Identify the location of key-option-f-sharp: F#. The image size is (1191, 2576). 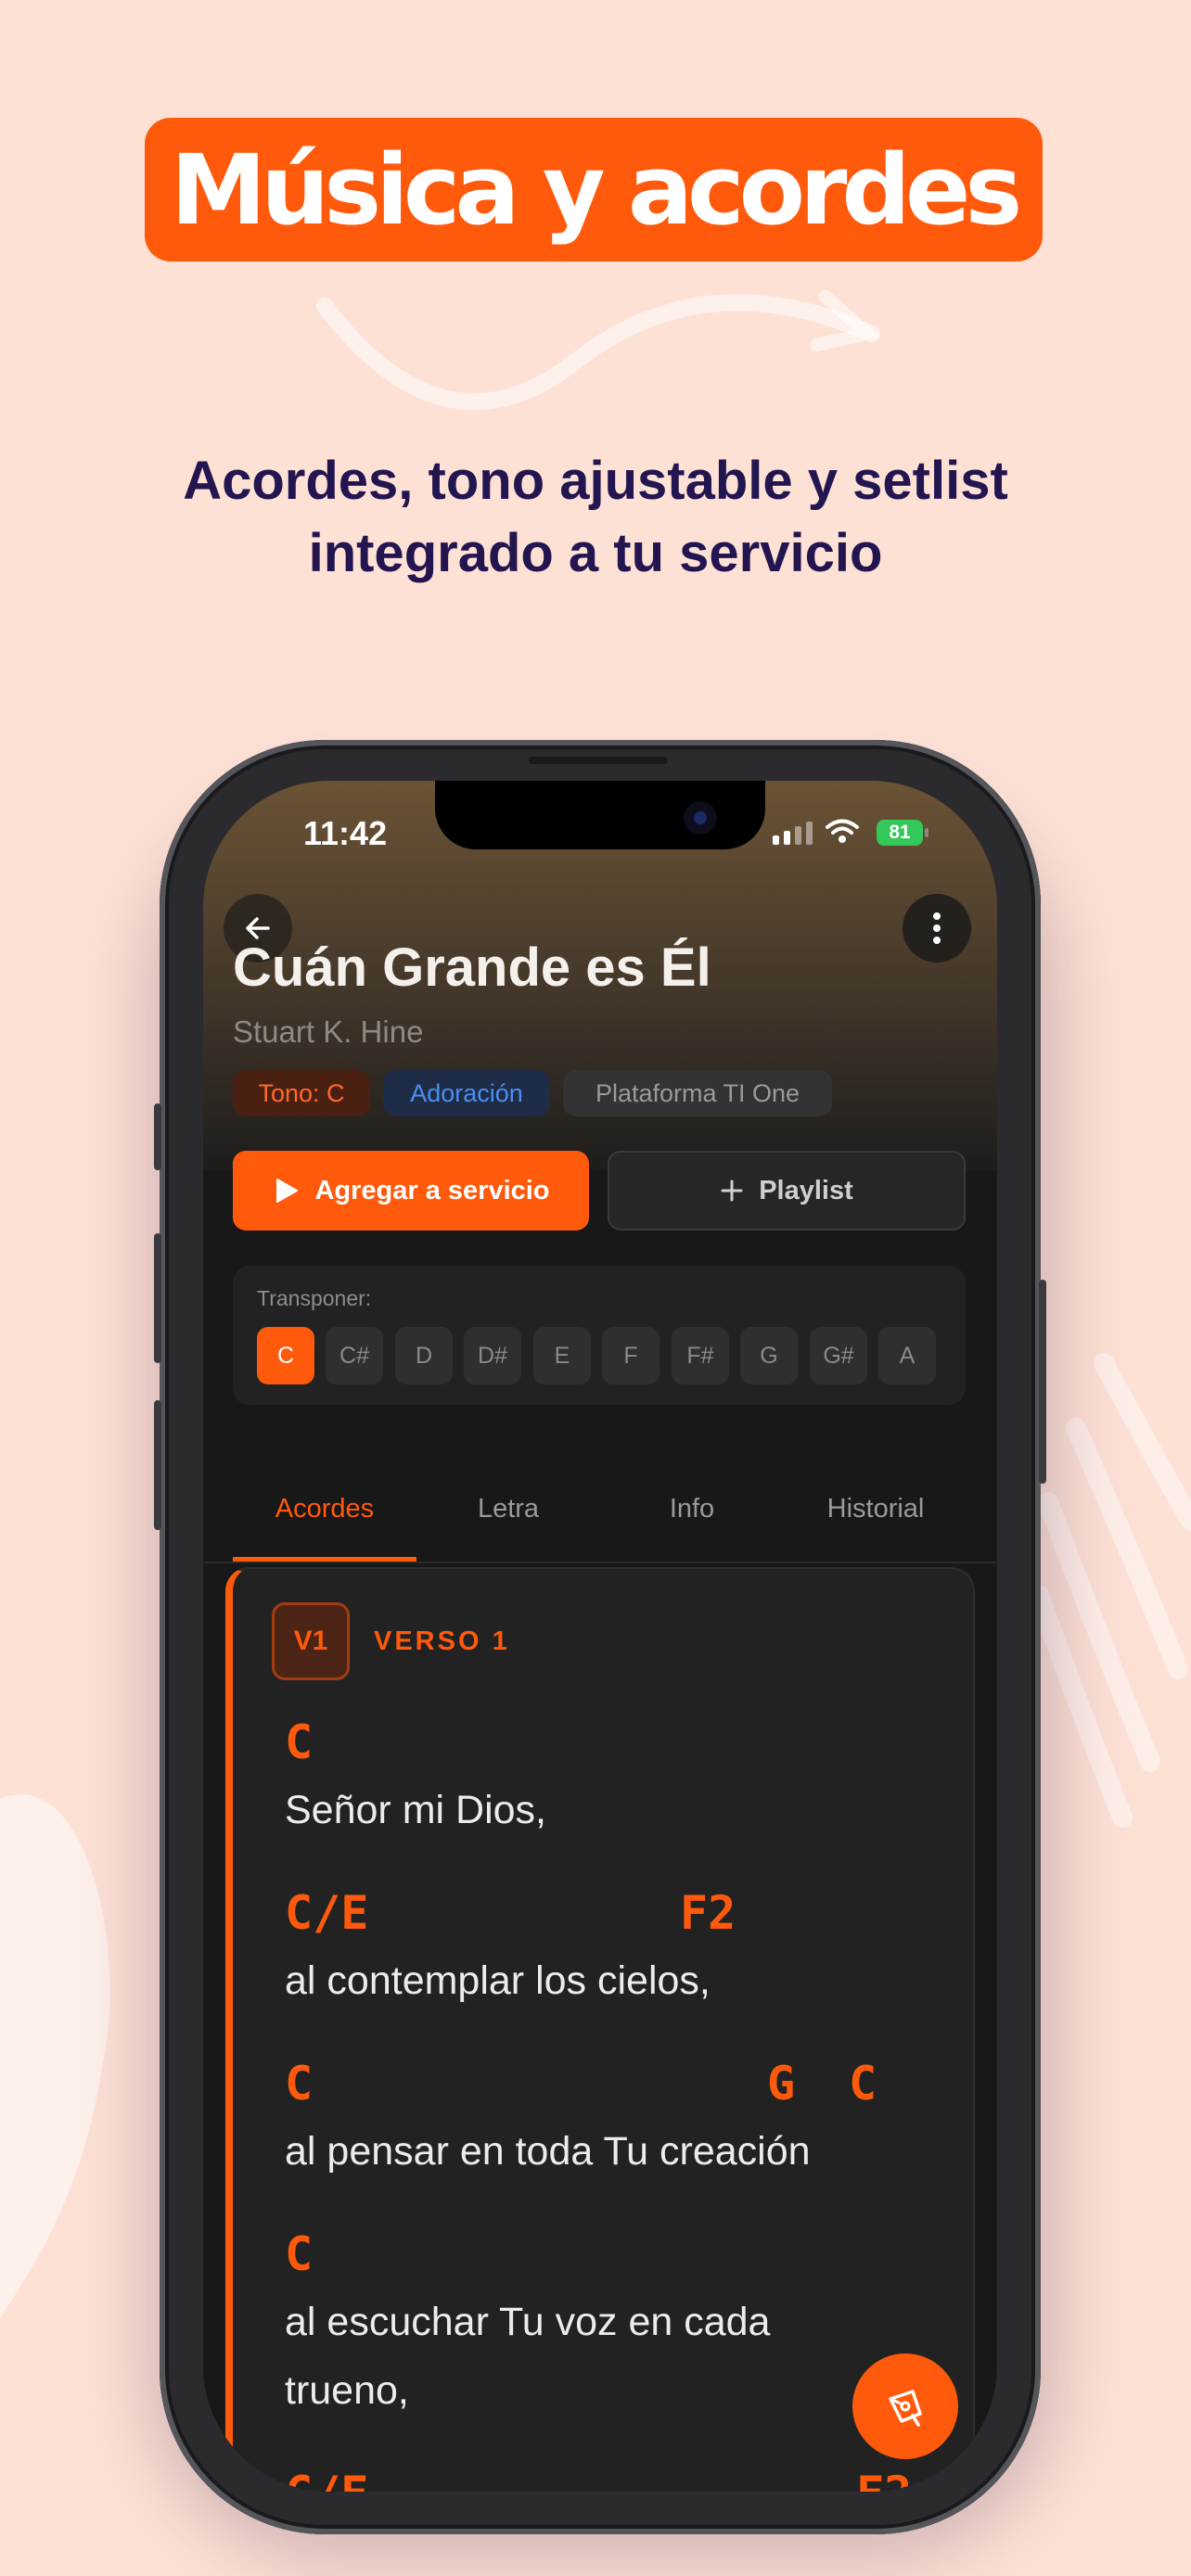
(701, 1356).